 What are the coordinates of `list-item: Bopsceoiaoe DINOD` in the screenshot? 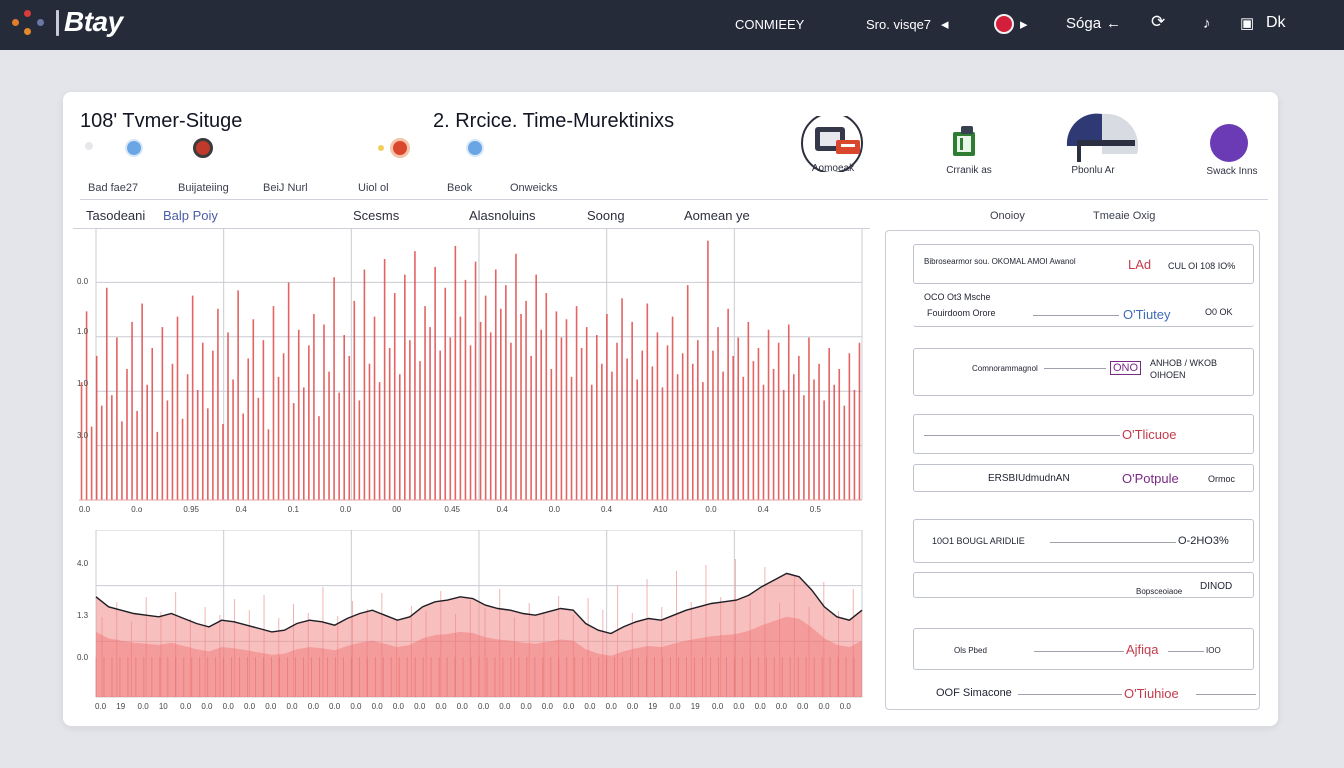 It's located at (1083, 585).